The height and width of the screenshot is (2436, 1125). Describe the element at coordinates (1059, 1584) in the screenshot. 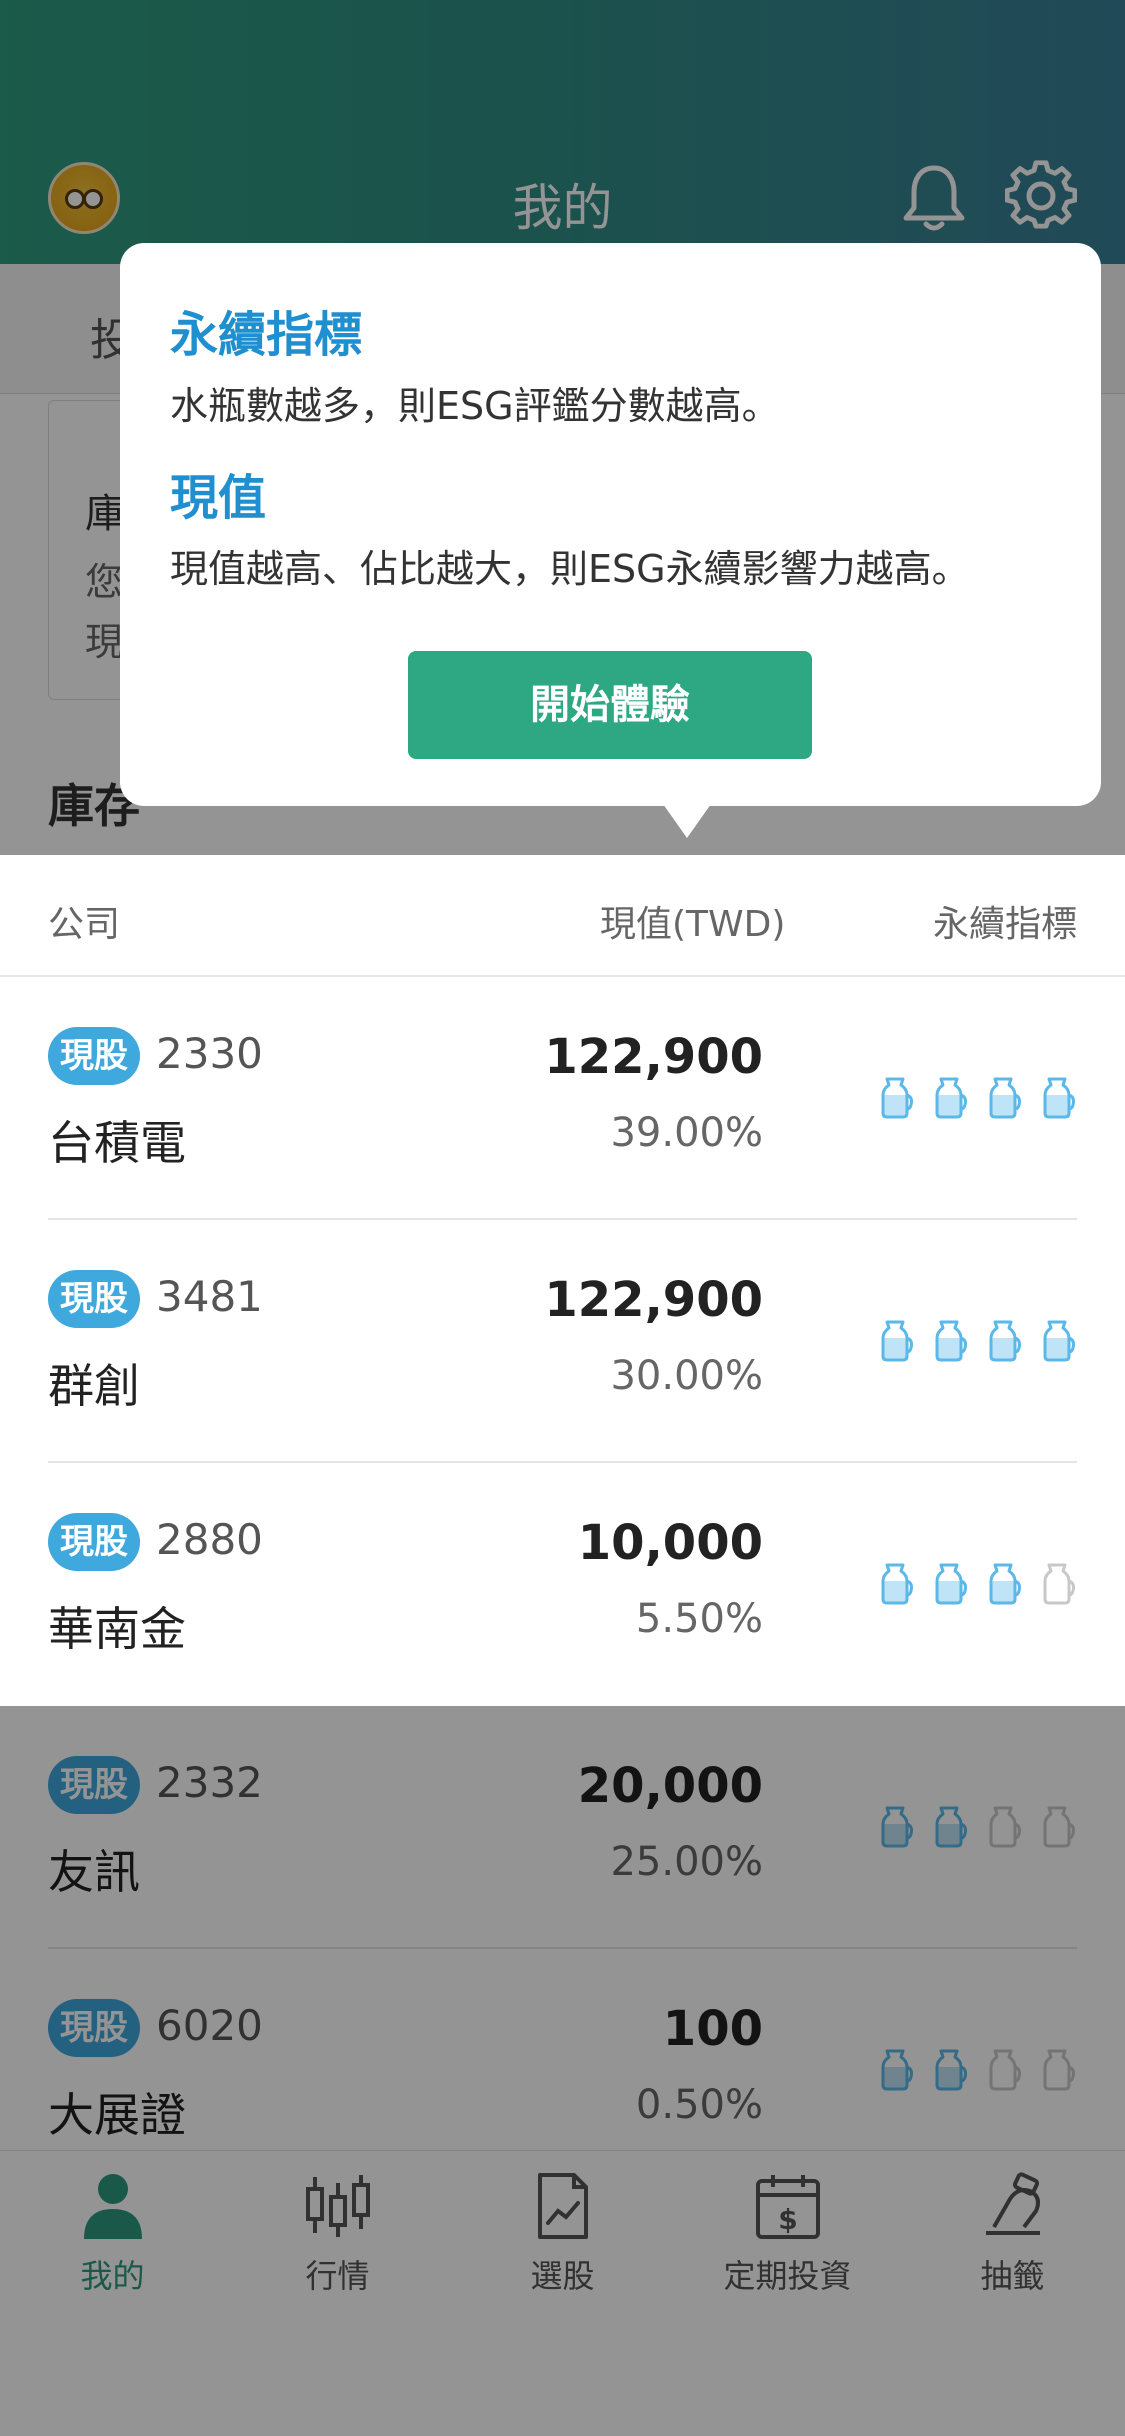

I see `water-bottle-empty-icon` at that location.